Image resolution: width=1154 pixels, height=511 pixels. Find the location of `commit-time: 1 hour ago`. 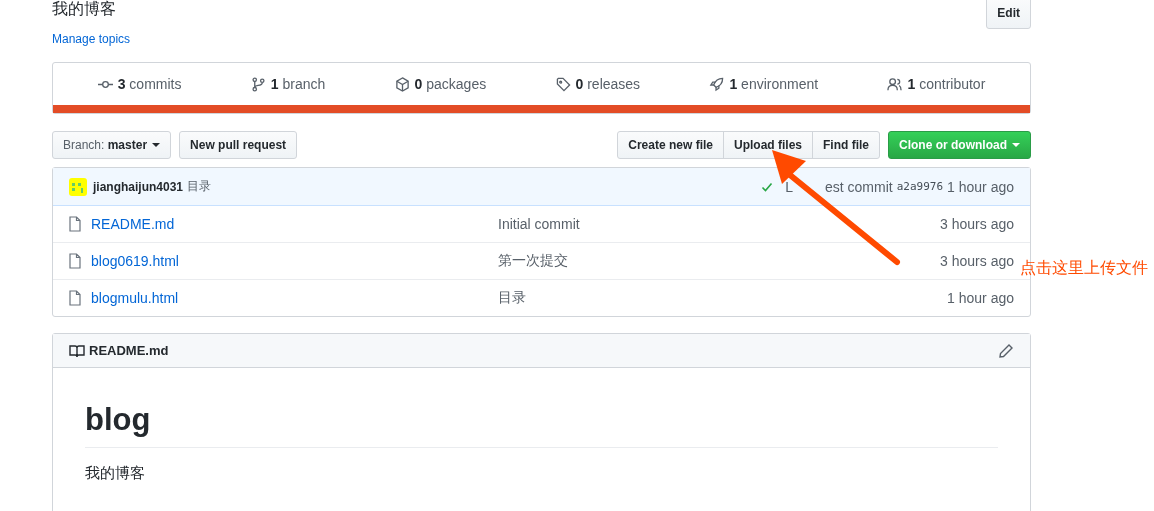

commit-time: 1 hour ago is located at coordinates (980, 186).